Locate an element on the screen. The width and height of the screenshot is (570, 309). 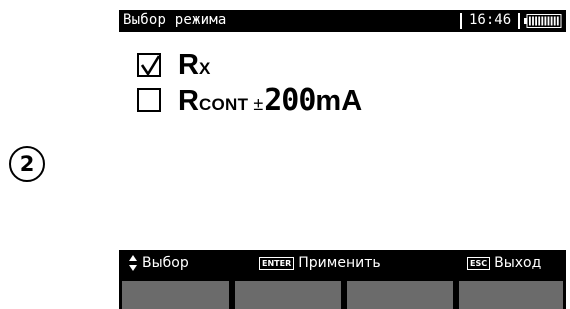
hint-bar: Выбор ENTER Применить ESC Выход is located at coordinates (342, 263).